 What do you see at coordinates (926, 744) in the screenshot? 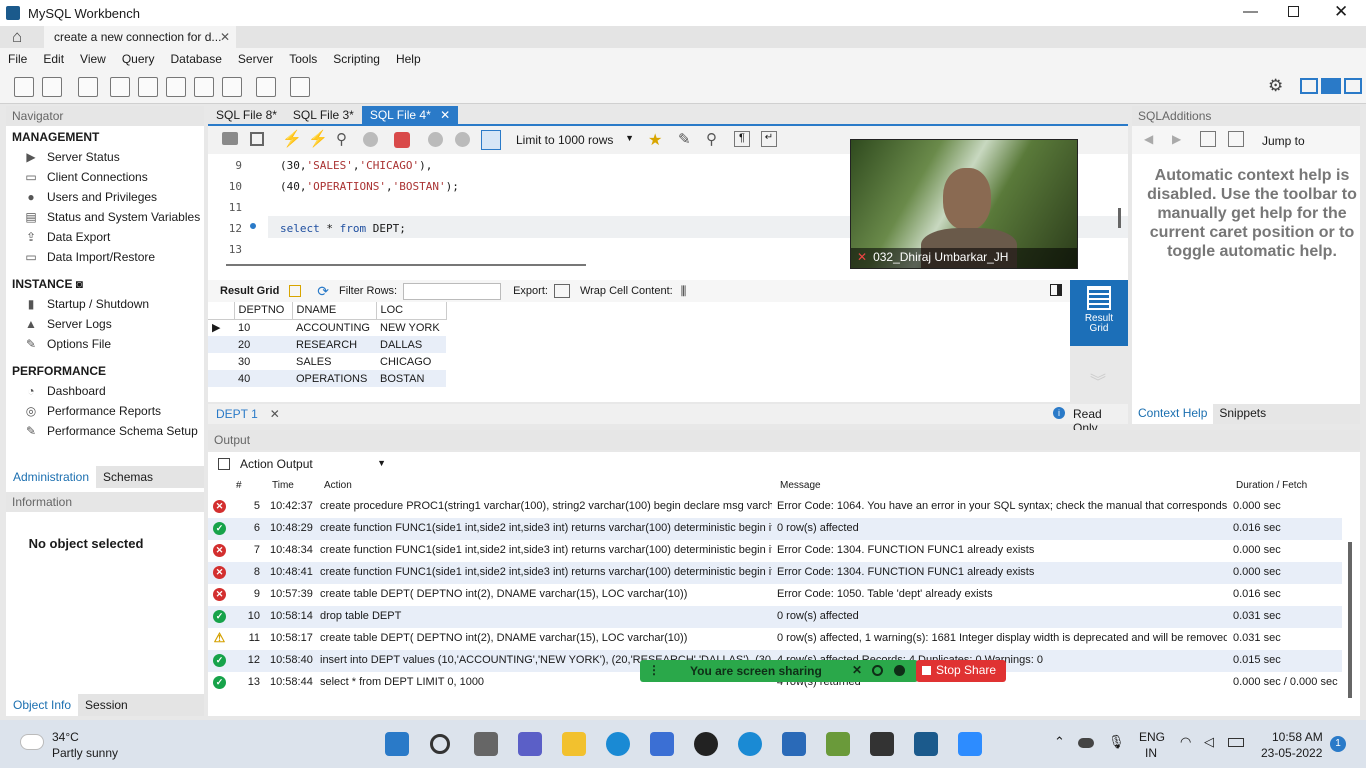
I see `mysql-workbench-icon` at bounding box center [926, 744].